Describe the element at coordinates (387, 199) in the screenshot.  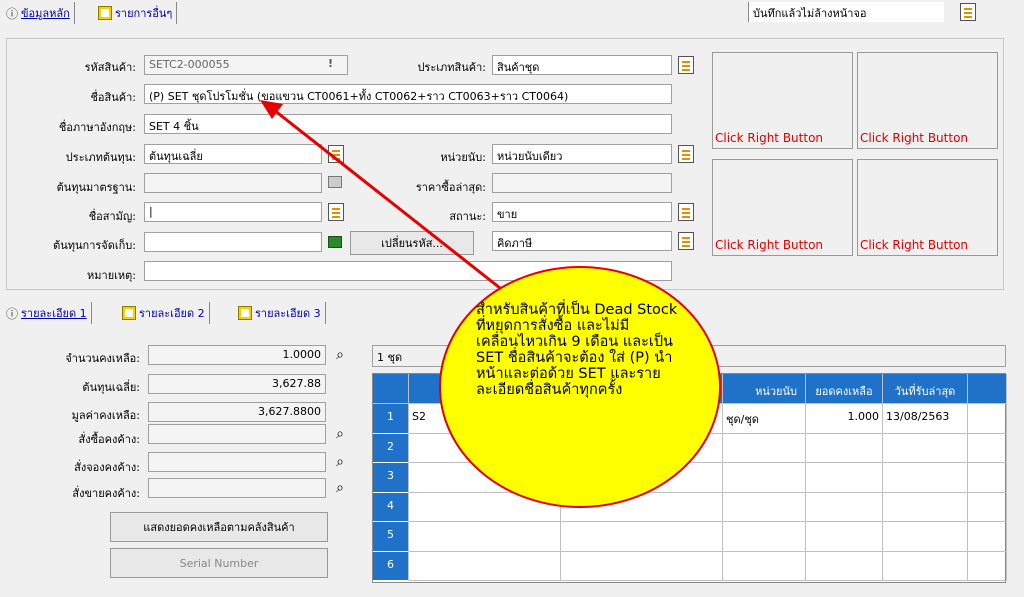
I see `annotation-arrow` at that location.